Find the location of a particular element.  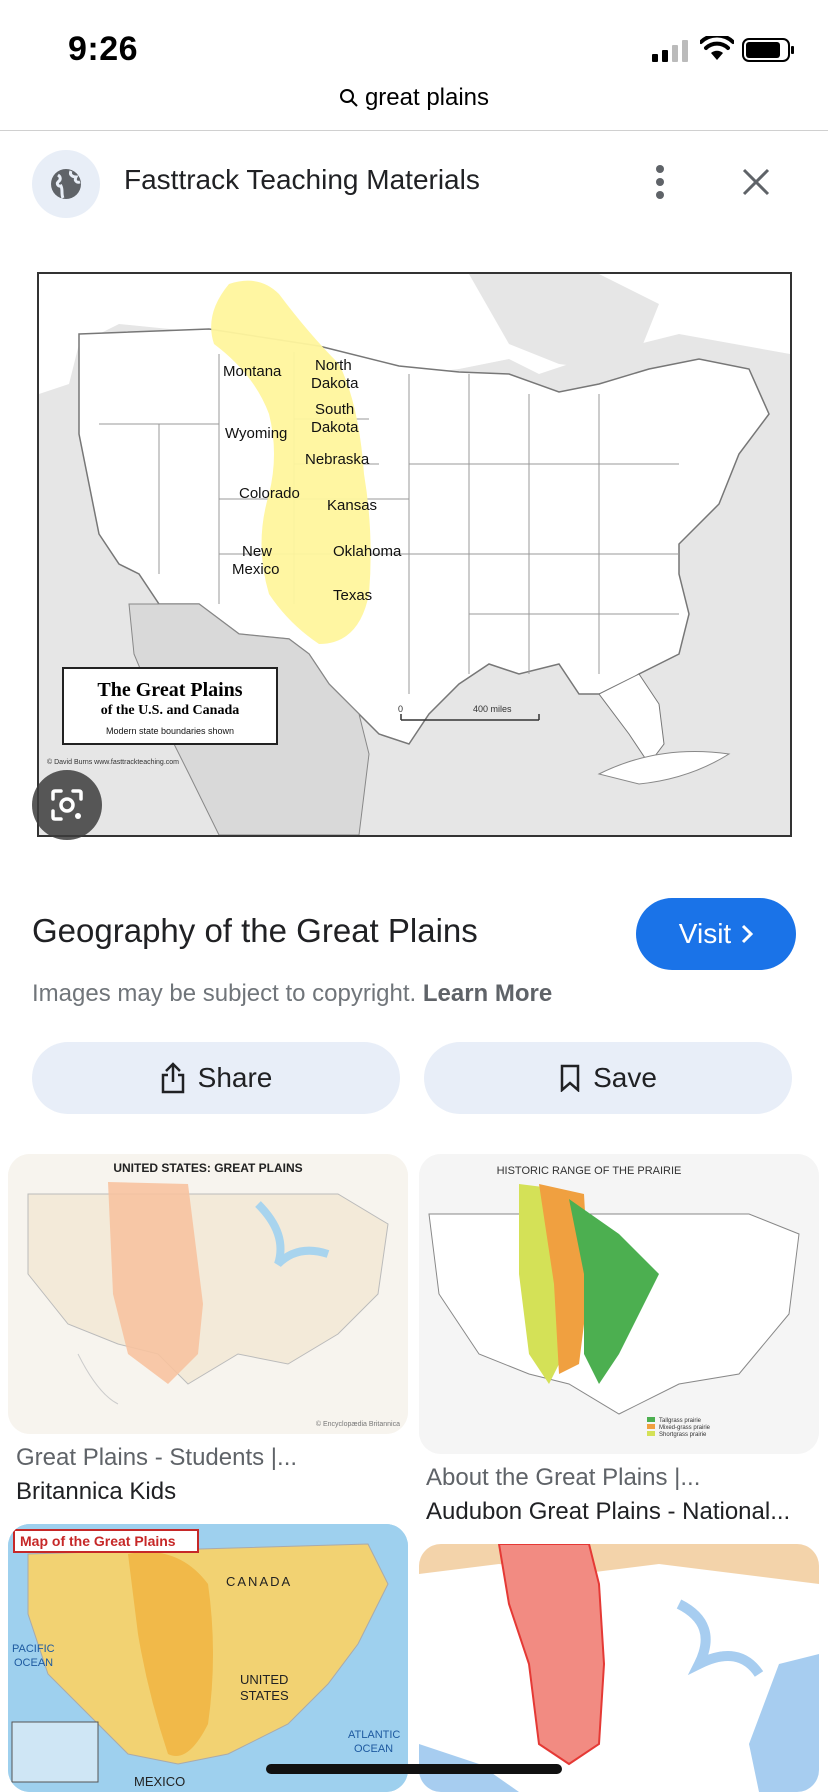

legend-subtitle: of the U.S. and Canada is located at coordinates (170, 710).